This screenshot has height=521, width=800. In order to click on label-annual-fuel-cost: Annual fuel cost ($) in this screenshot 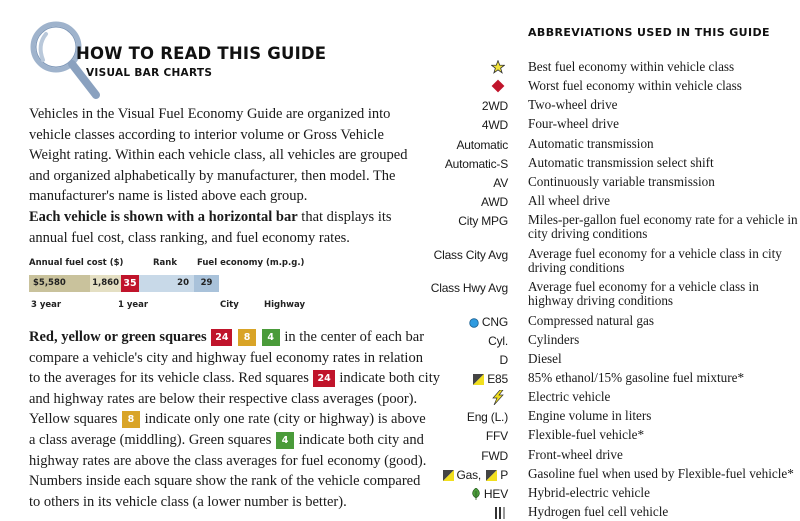, I will do `click(76, 263)`.